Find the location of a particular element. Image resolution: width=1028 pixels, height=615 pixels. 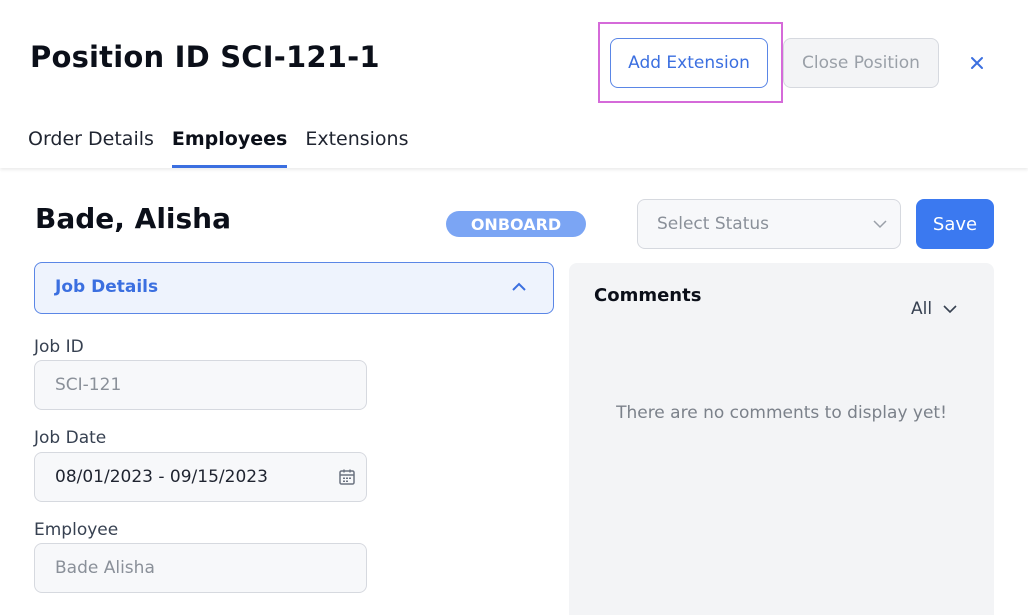

comments-filter: All is located at coordinates (934, 309).